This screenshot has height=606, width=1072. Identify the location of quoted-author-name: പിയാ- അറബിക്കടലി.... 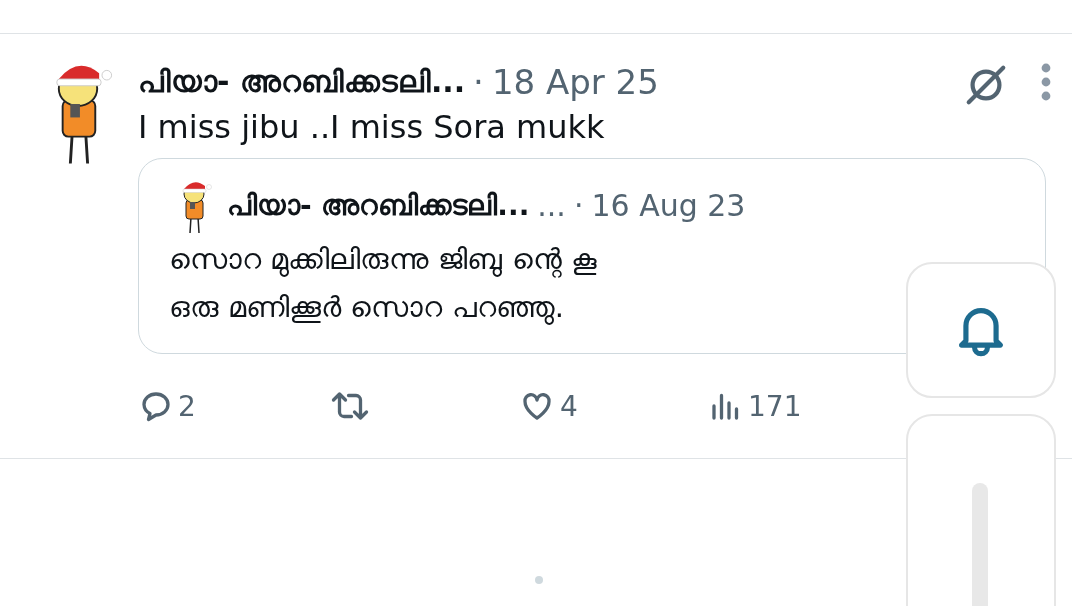
(378, 205).